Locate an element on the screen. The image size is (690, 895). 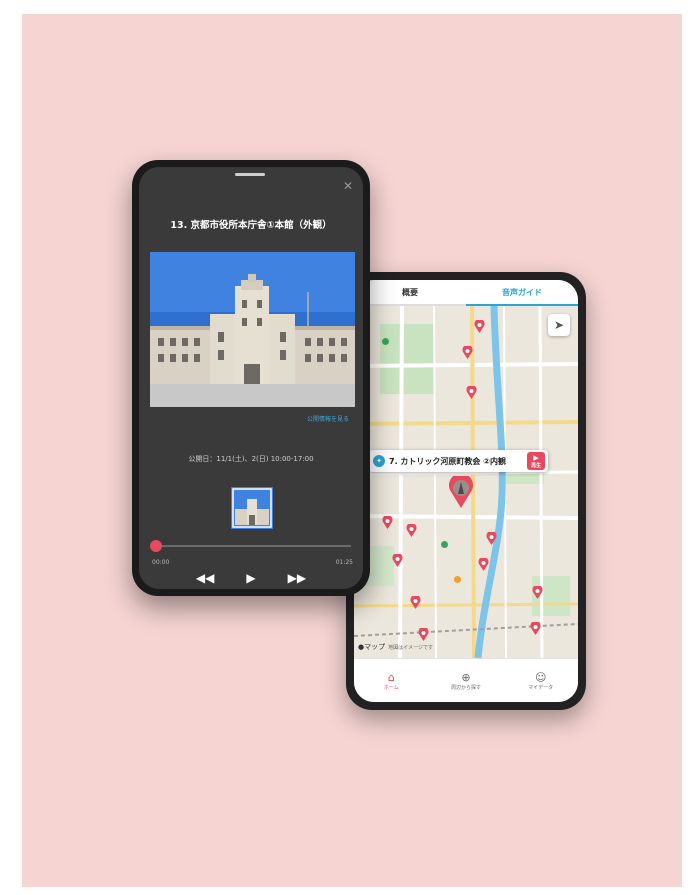
time-current: 00:00 is located at coordinates (161, 562).